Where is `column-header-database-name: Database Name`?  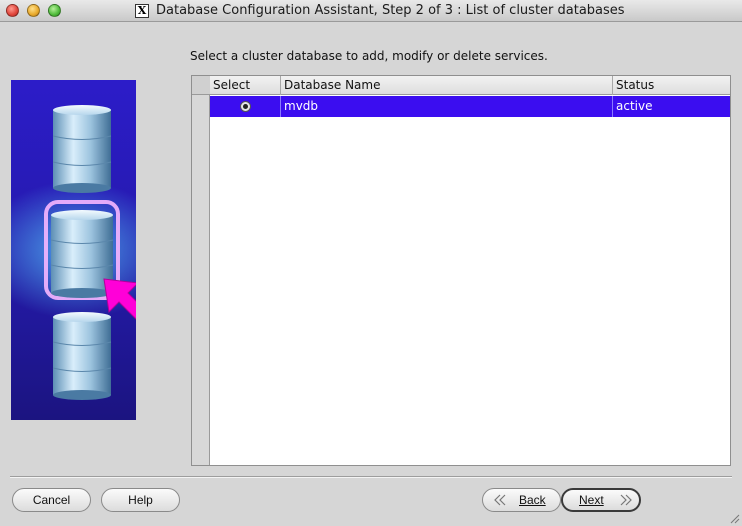 column-header-database-name: Database Name is located at coordinates (447, 85).